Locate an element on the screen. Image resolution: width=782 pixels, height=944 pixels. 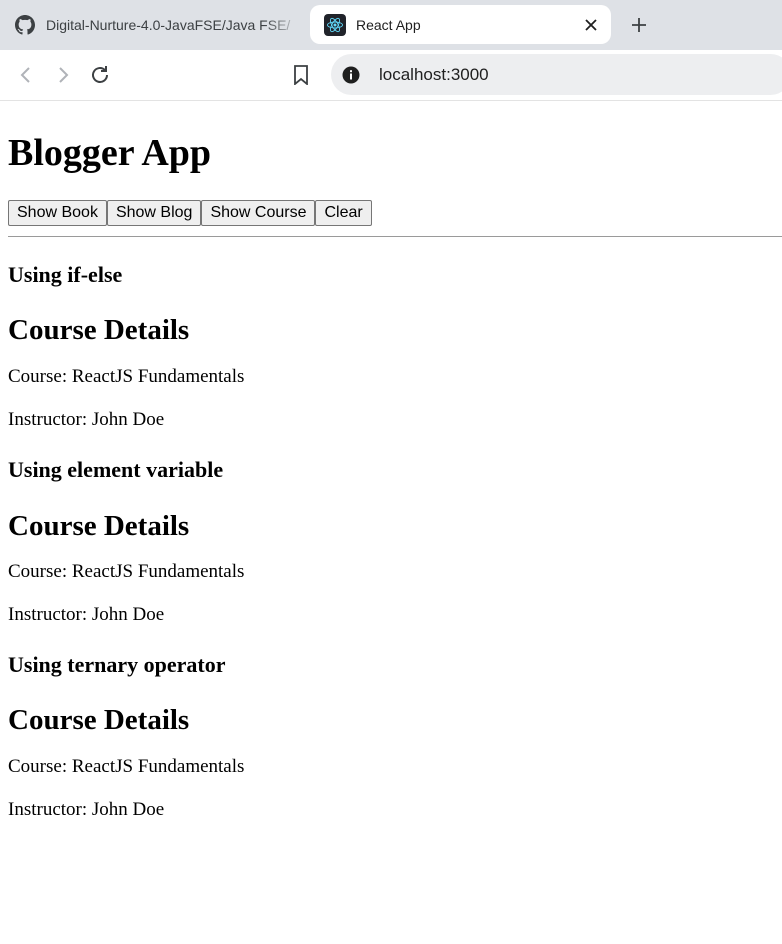
bookmark-button is located at coordinates (301, 75).